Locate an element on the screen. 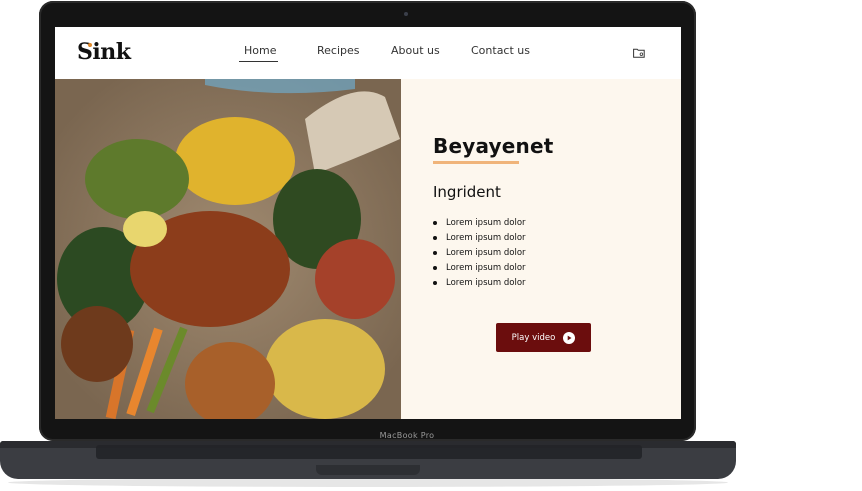 This screenshot has height=491, width=862. main-nav: Home Recipes About us Contact us is located at coordinates (368, 54).